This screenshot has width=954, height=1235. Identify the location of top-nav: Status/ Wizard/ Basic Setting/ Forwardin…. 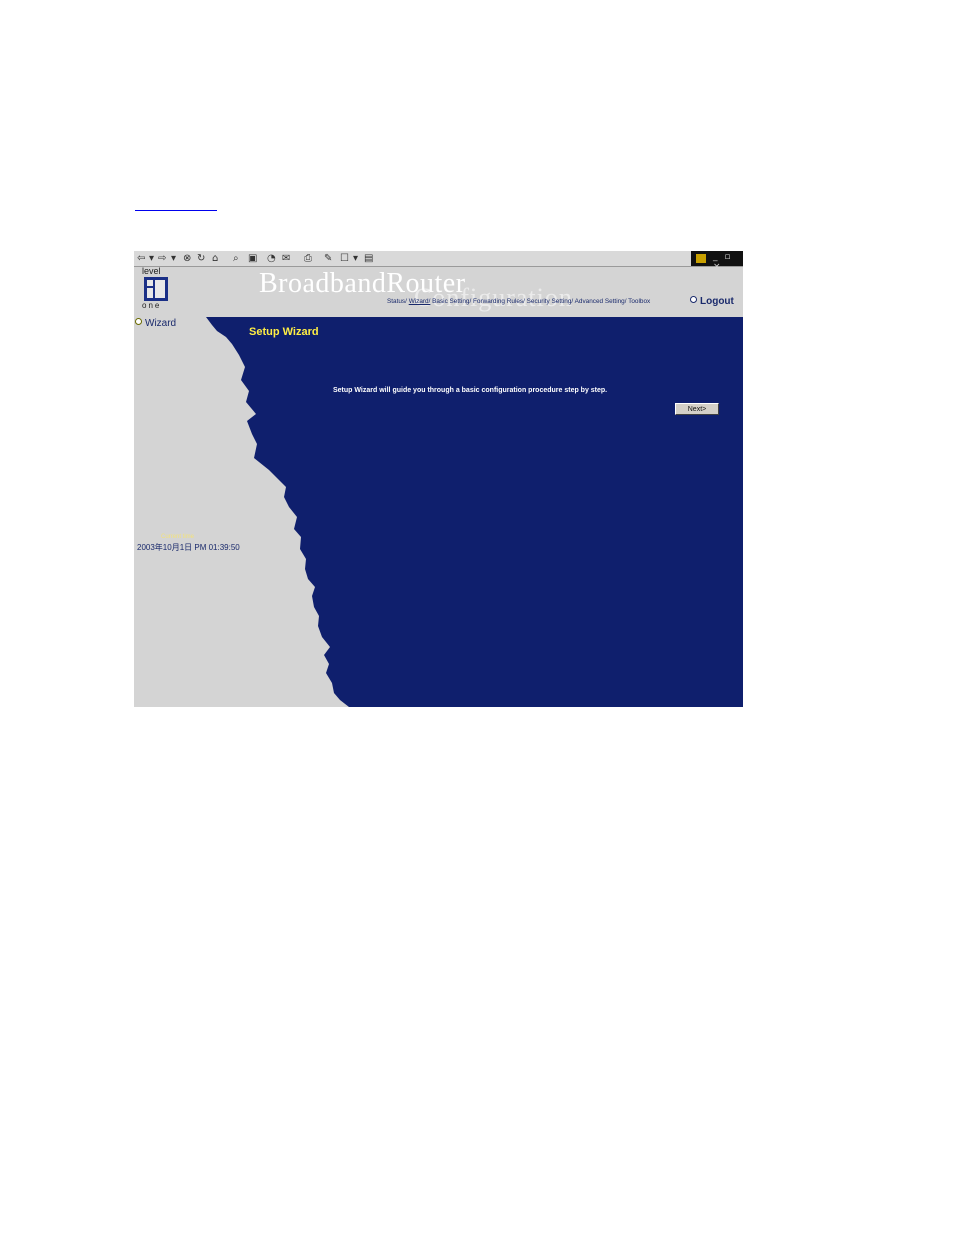
(518, 301).